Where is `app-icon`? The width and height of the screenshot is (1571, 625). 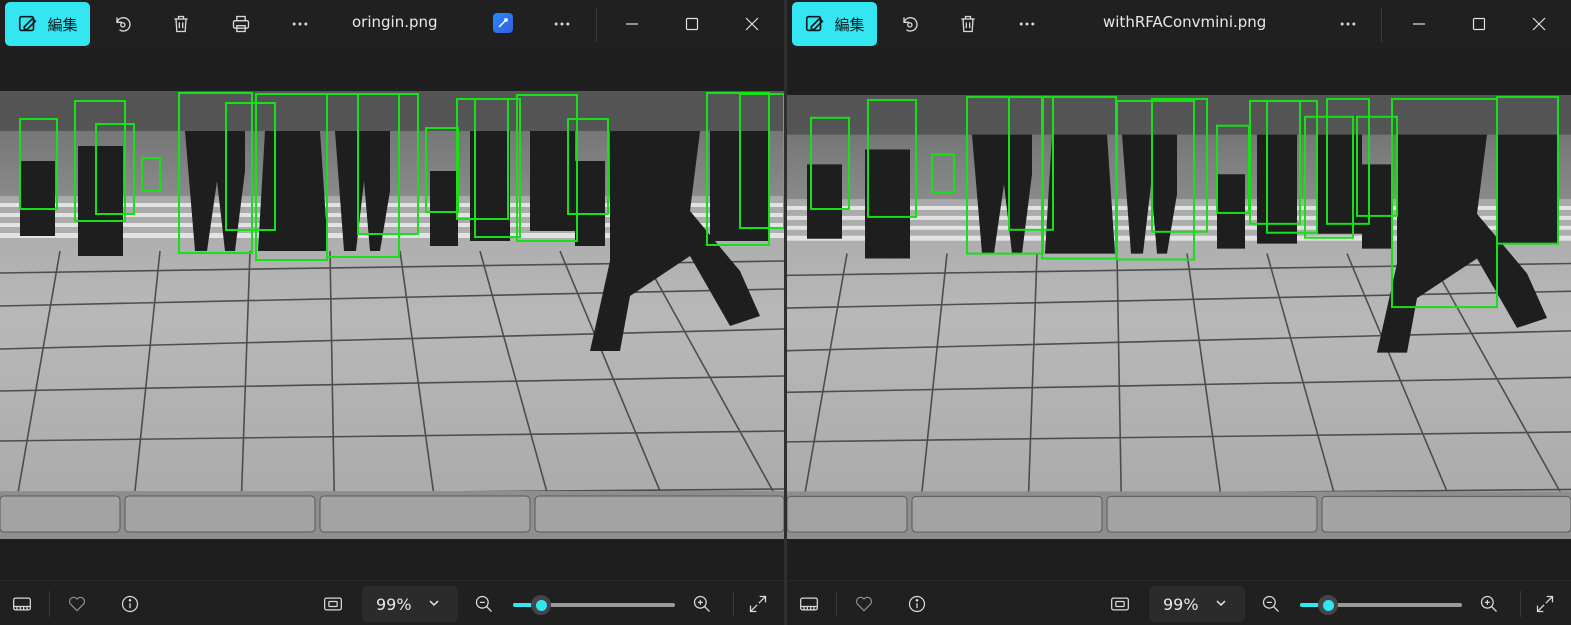 app-icon is located at coordinates (503, 23).